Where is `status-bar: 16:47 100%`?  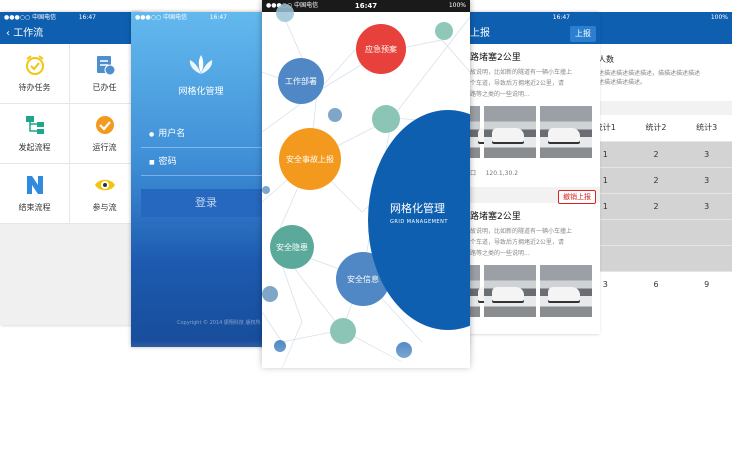 status-bar: 16:47 100% is located at coordinates (656, 18).